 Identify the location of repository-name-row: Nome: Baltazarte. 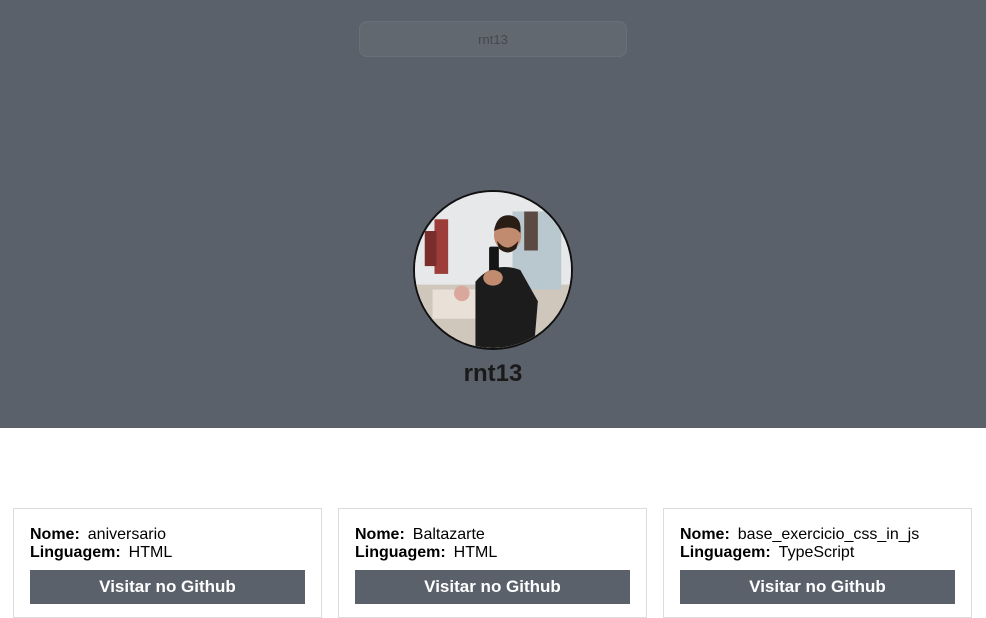
(420, 535).